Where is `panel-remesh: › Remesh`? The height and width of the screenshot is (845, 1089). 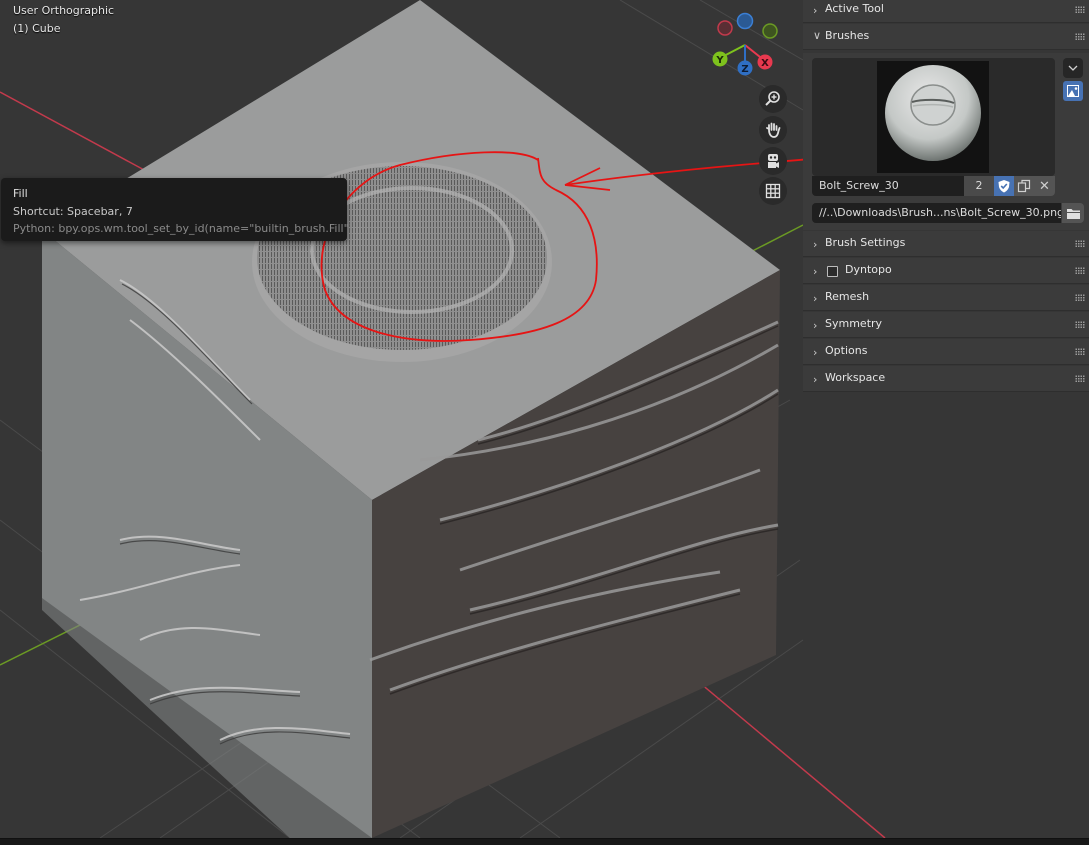
panel-remesh: › Remesh is located at coordinates (946, 298).